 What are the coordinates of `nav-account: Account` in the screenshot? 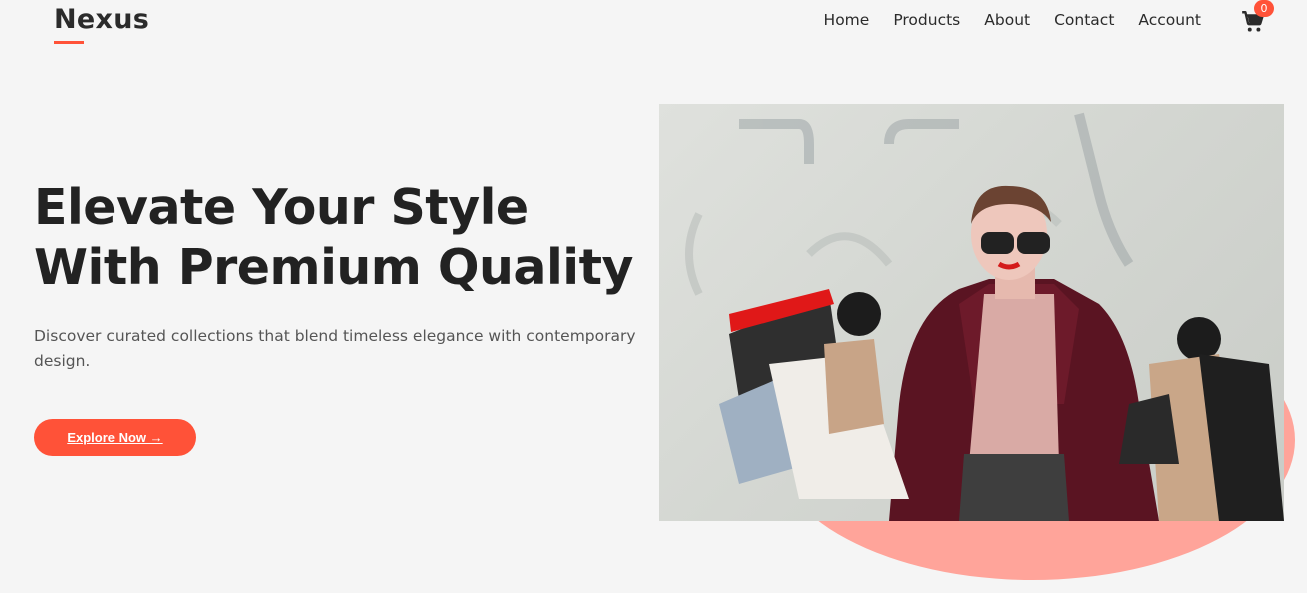 It's located at (1169, 20).